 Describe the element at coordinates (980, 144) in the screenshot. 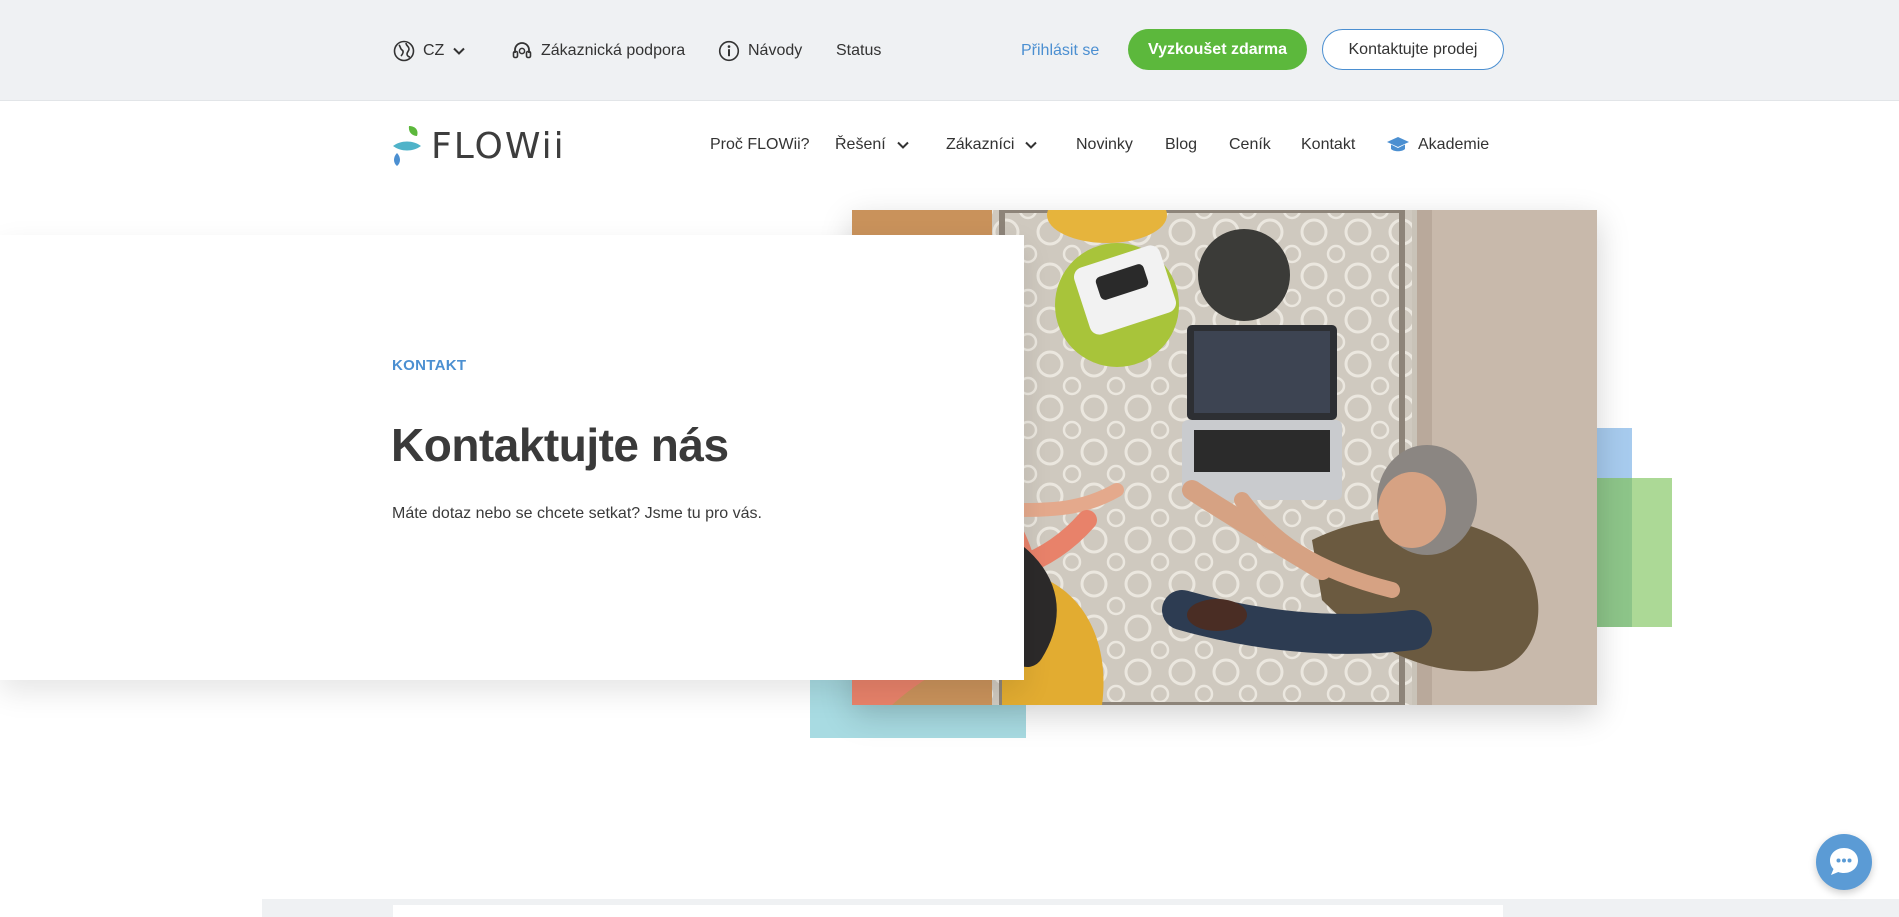

I see `nav-customers-label: Zákazníci` at that location.